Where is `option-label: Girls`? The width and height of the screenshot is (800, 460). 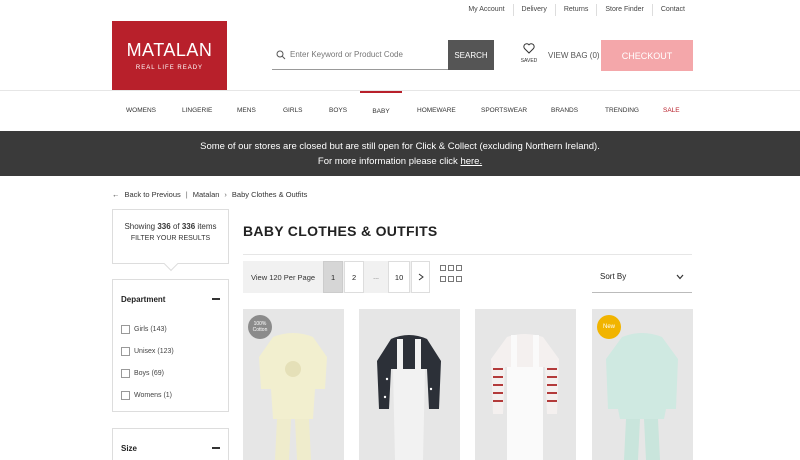 option-label: Girls is located at coordinates (141, 329).